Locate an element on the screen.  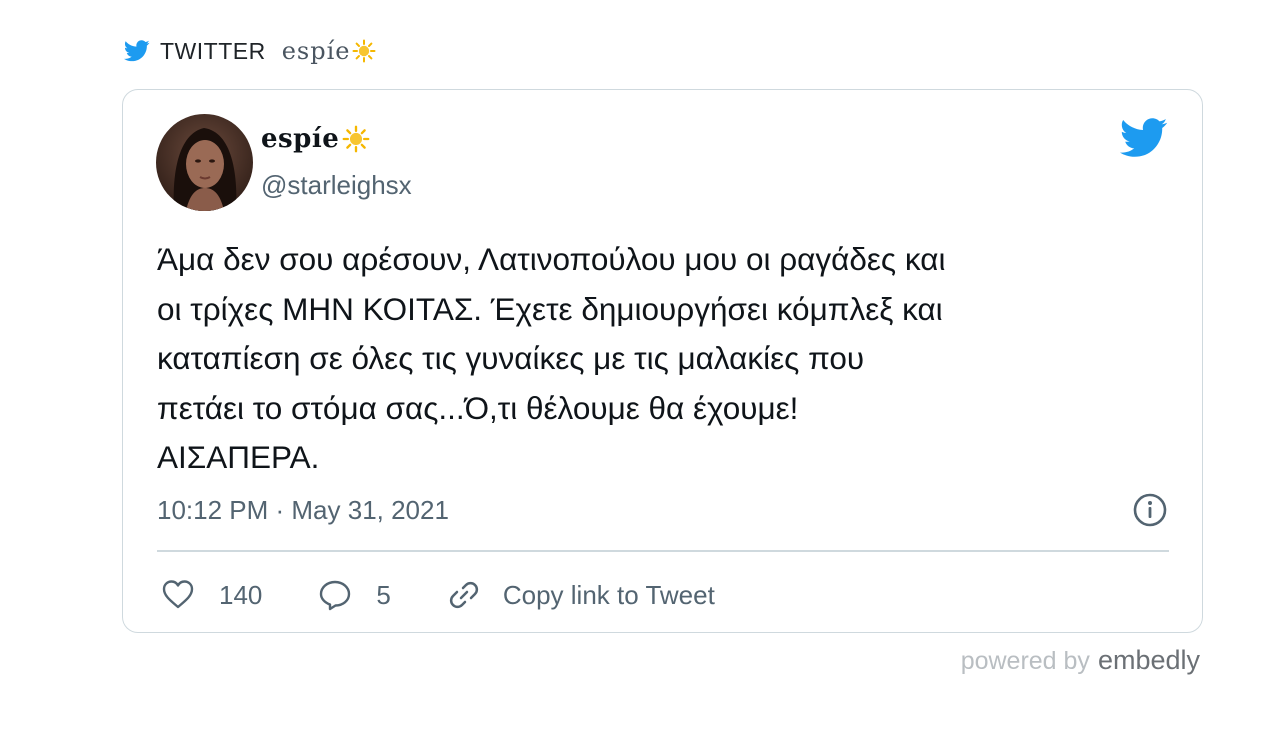
twitter-bird-icon is located at coordinates (137, 51).